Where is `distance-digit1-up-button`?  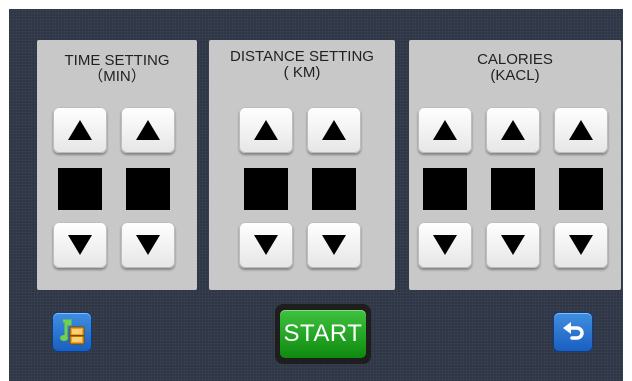
distance-digit1-up-button is located at coordinates (266, 130).